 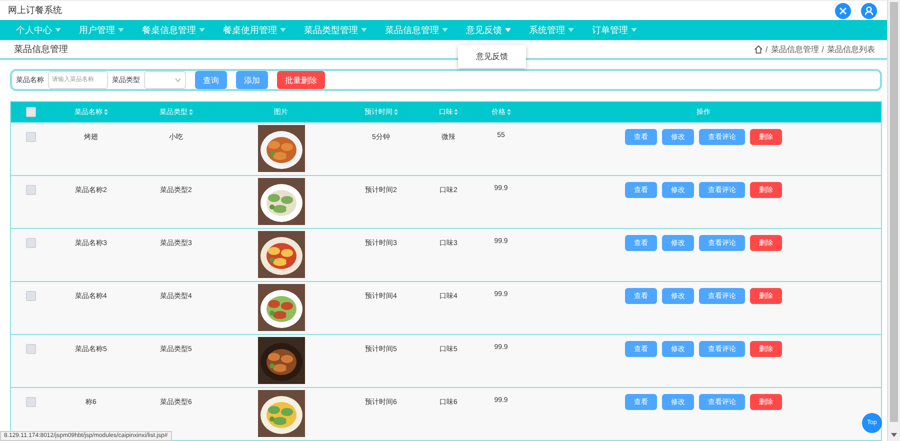 What do you see at coordinates (258, 30) in the screenshot?
I see `nav-menu-item: 餐桌使用管理` at bounding box center [258, 30].